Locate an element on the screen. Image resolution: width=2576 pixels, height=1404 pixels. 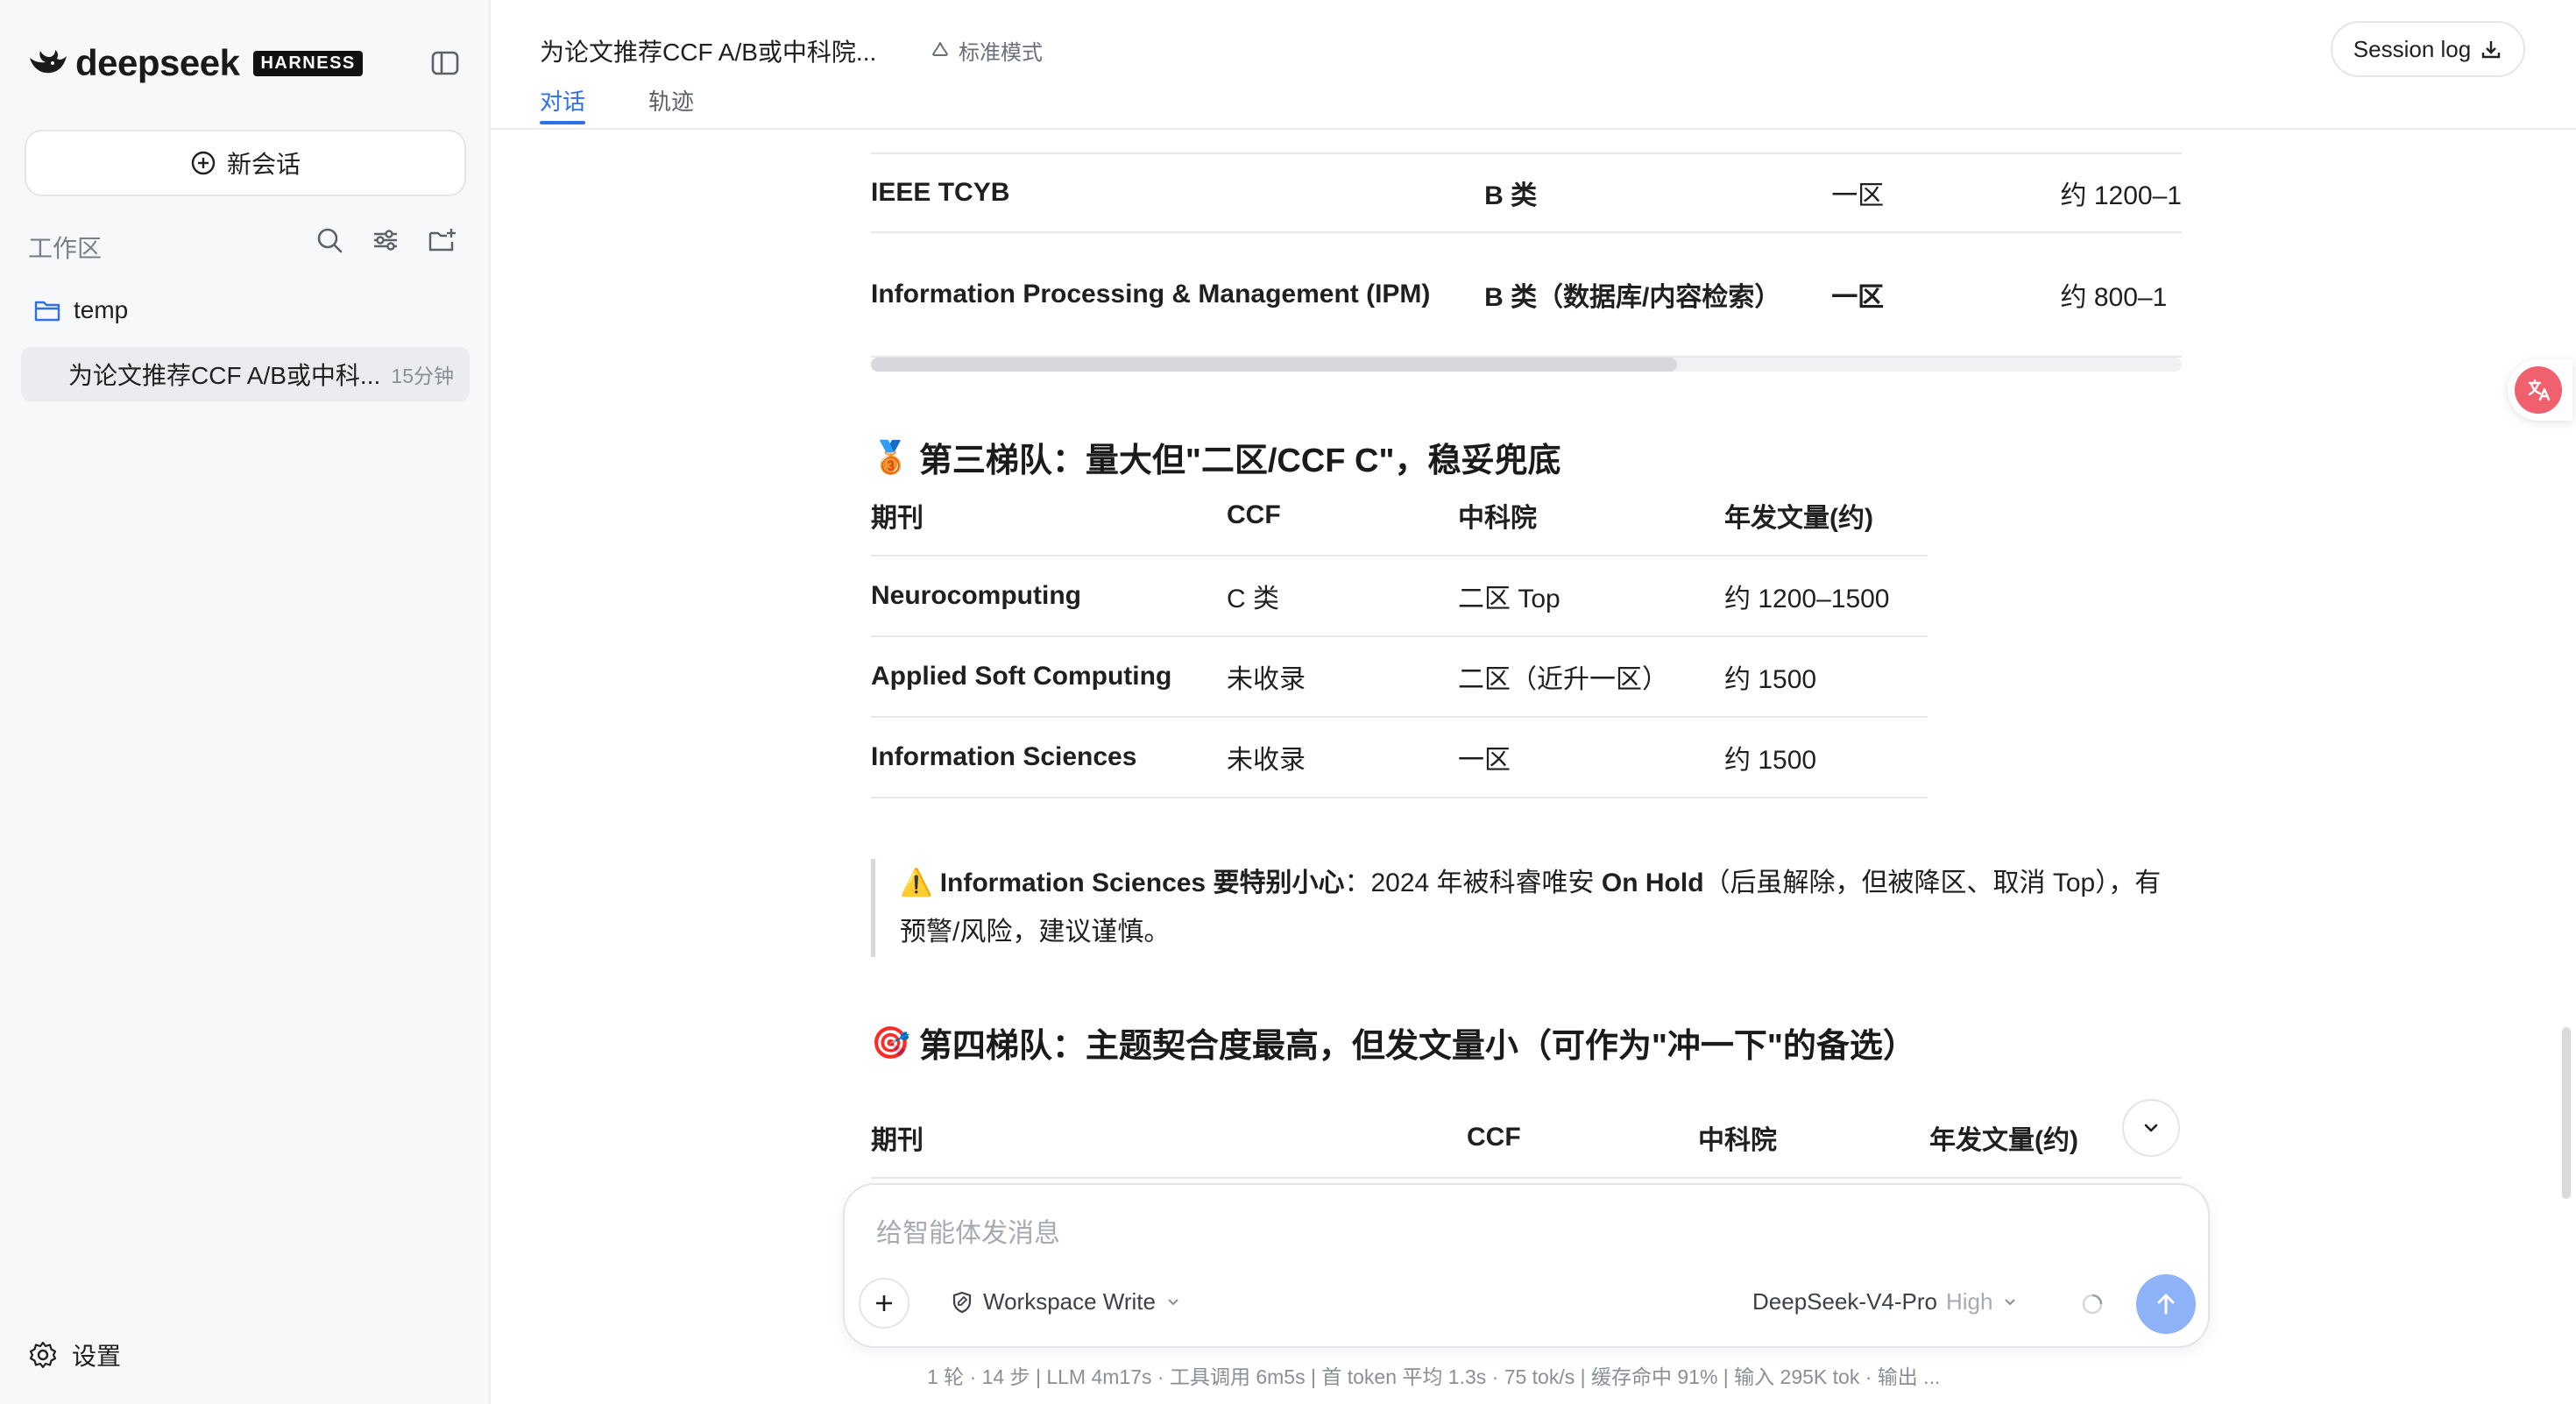
settings-button: 设置 is located at coordinates (74, 1354).